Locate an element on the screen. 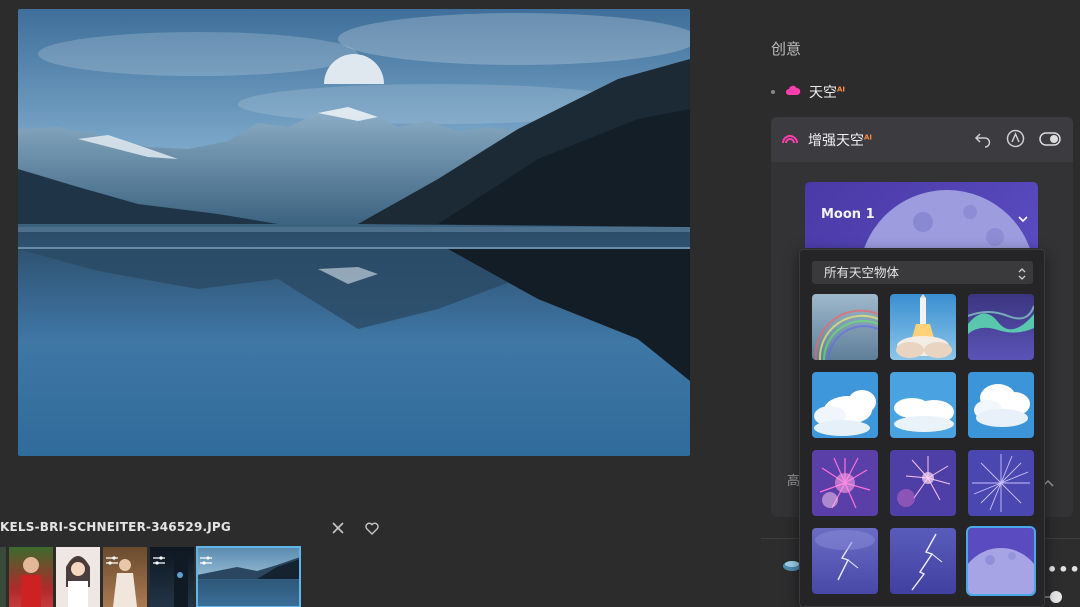  updown-arrows-icon is located at coordinates (1022, 276).